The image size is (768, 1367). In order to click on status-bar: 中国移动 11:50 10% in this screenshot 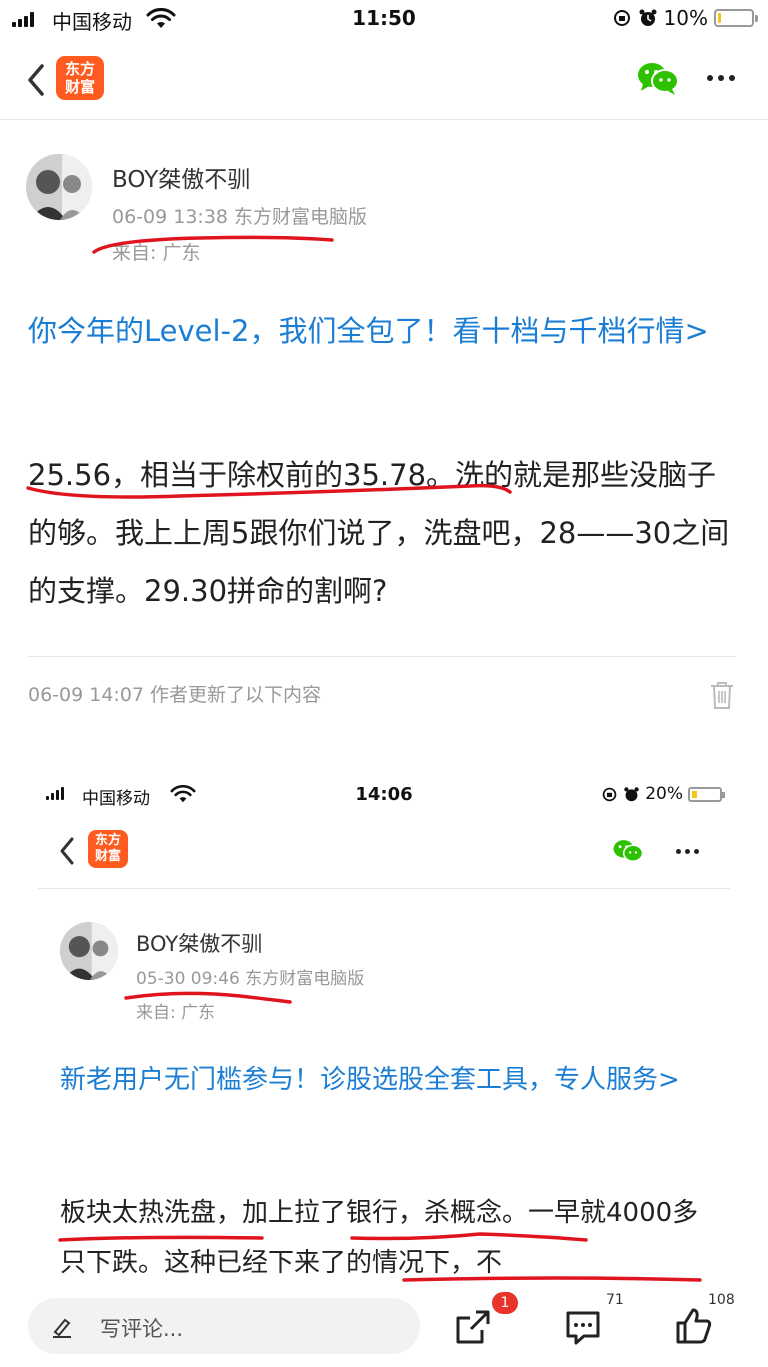, I will do `click(384, 20)`.